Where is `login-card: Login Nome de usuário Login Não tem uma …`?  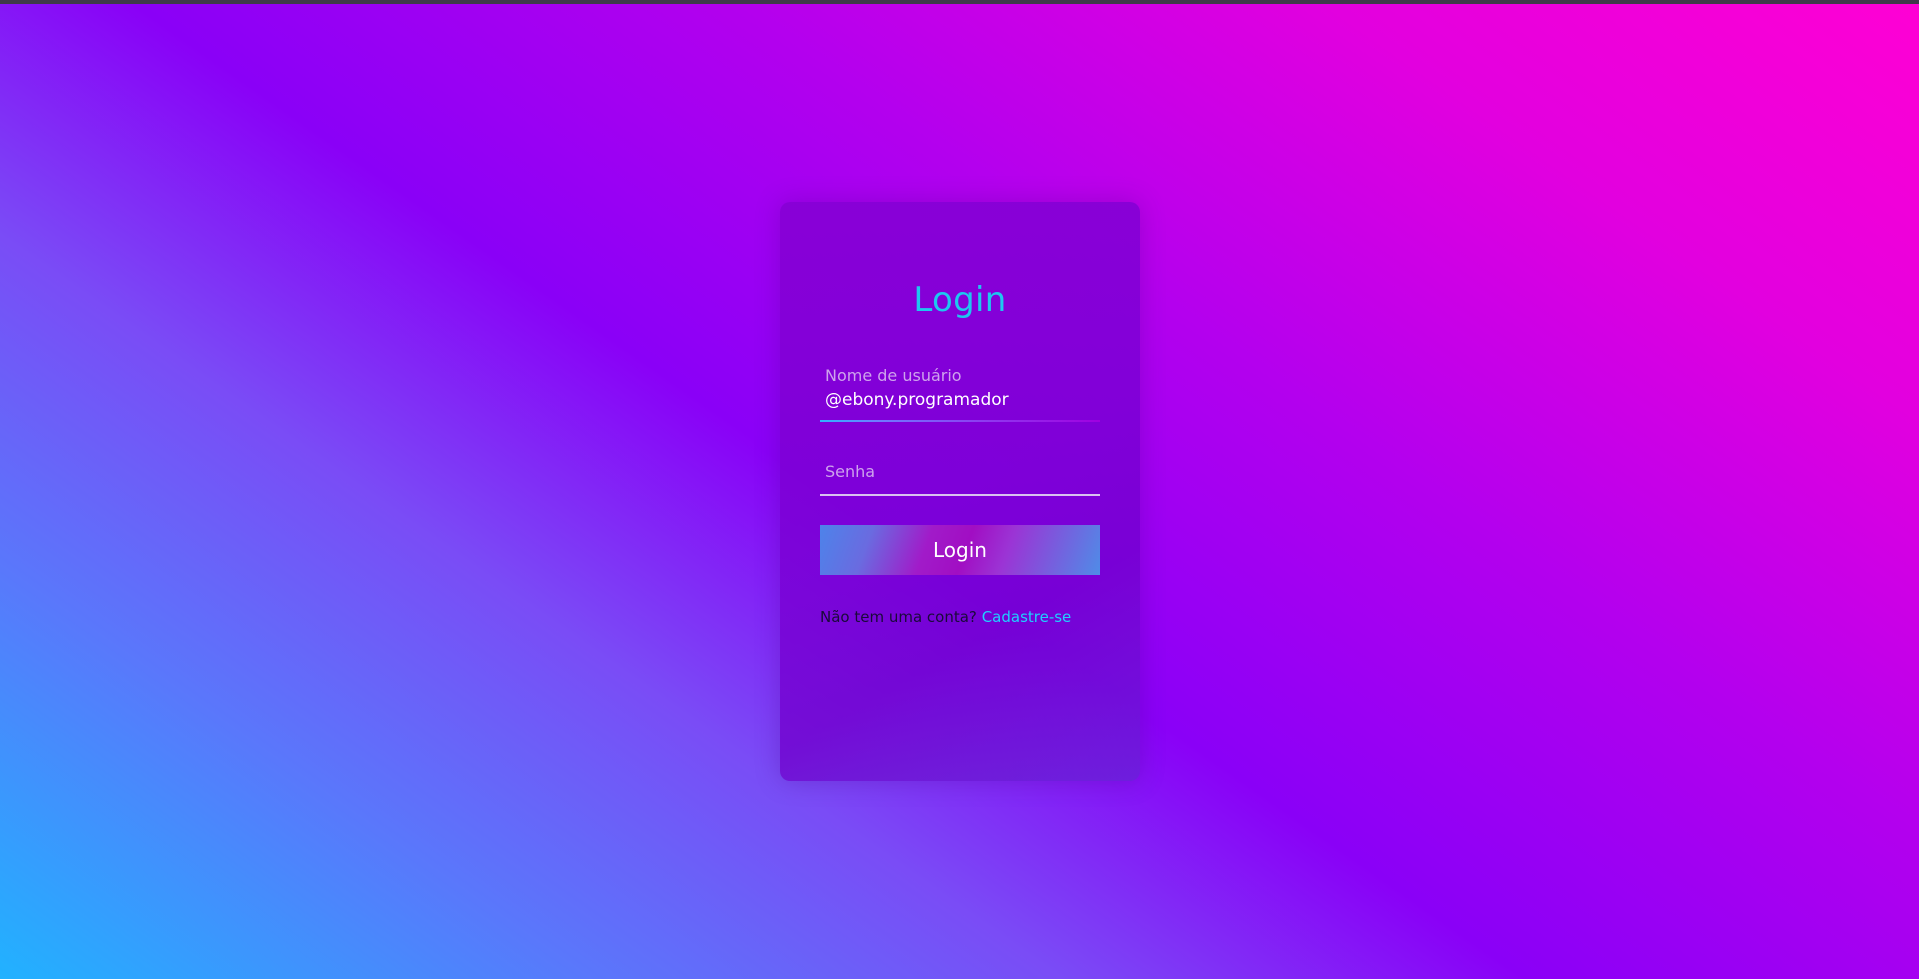
login-card: Login Nome de usuário Login Não tem uma … is located at coordinates (960, 491).